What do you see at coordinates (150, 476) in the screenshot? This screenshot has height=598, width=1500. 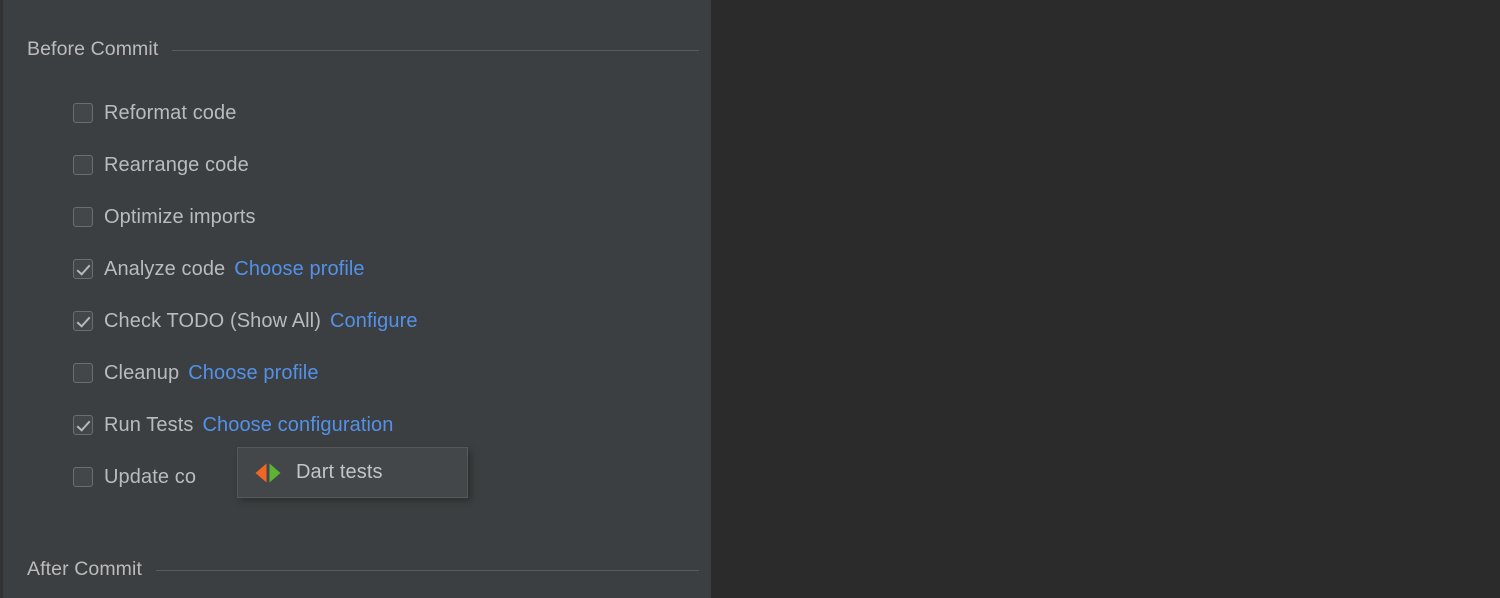 I see `option-label-update-copyright: Update co` at bounding box center [150, 476].